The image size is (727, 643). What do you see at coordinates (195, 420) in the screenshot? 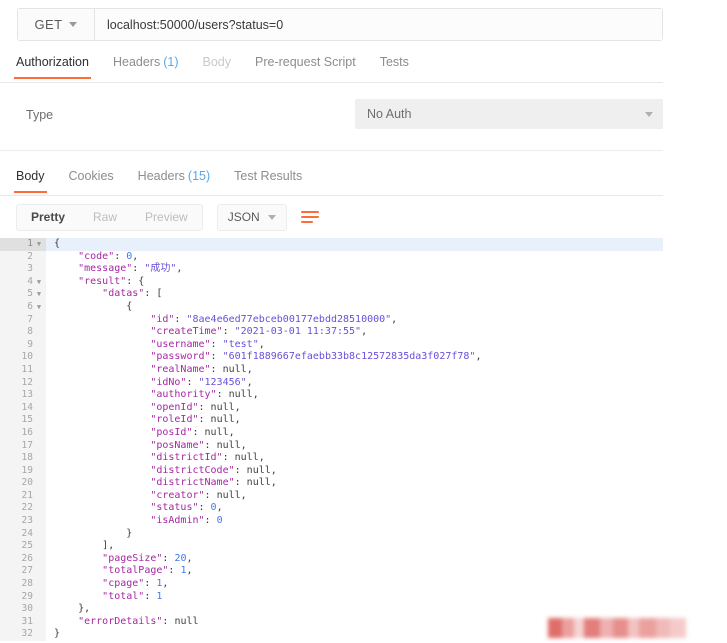
I see `code-line-text: "roleId": null,` at bounding box center [195, 420].